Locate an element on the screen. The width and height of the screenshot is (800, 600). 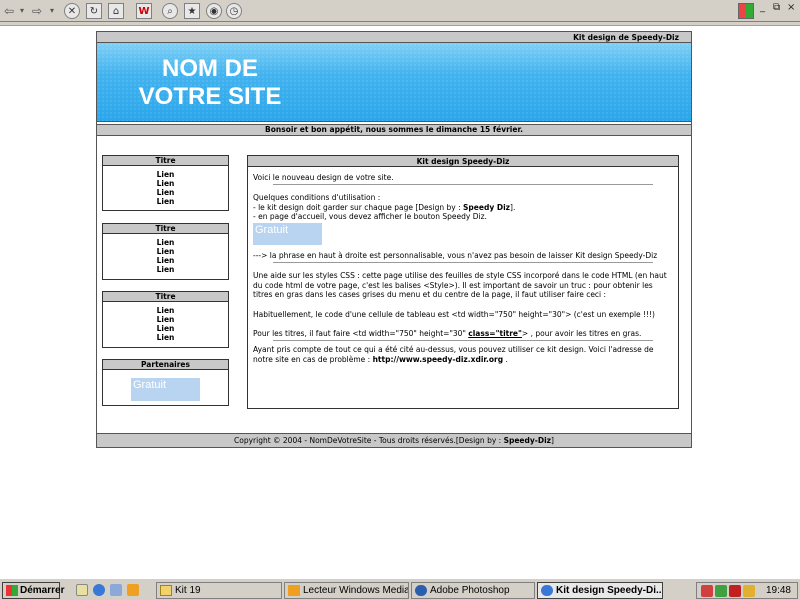
partner-badge: Gratuit is located at coordinates (165, 389).